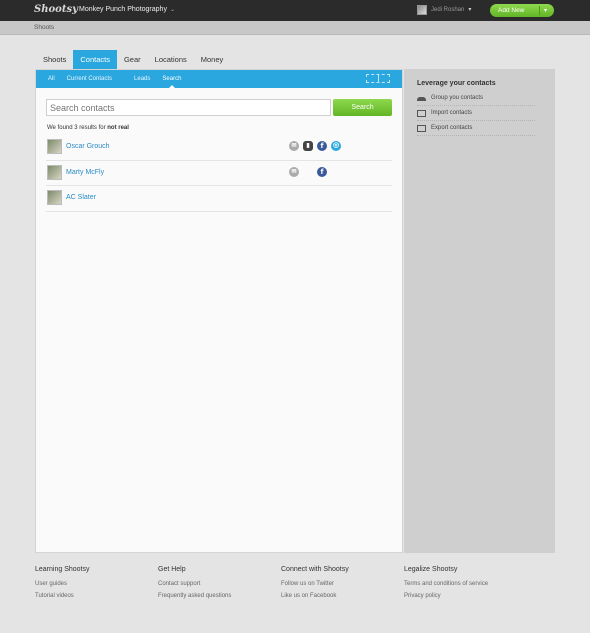 The height and width of the screenshot is (633, 590). I want to click on sub-tabs: All Current Contacts Leads Search, so click(219, 79).